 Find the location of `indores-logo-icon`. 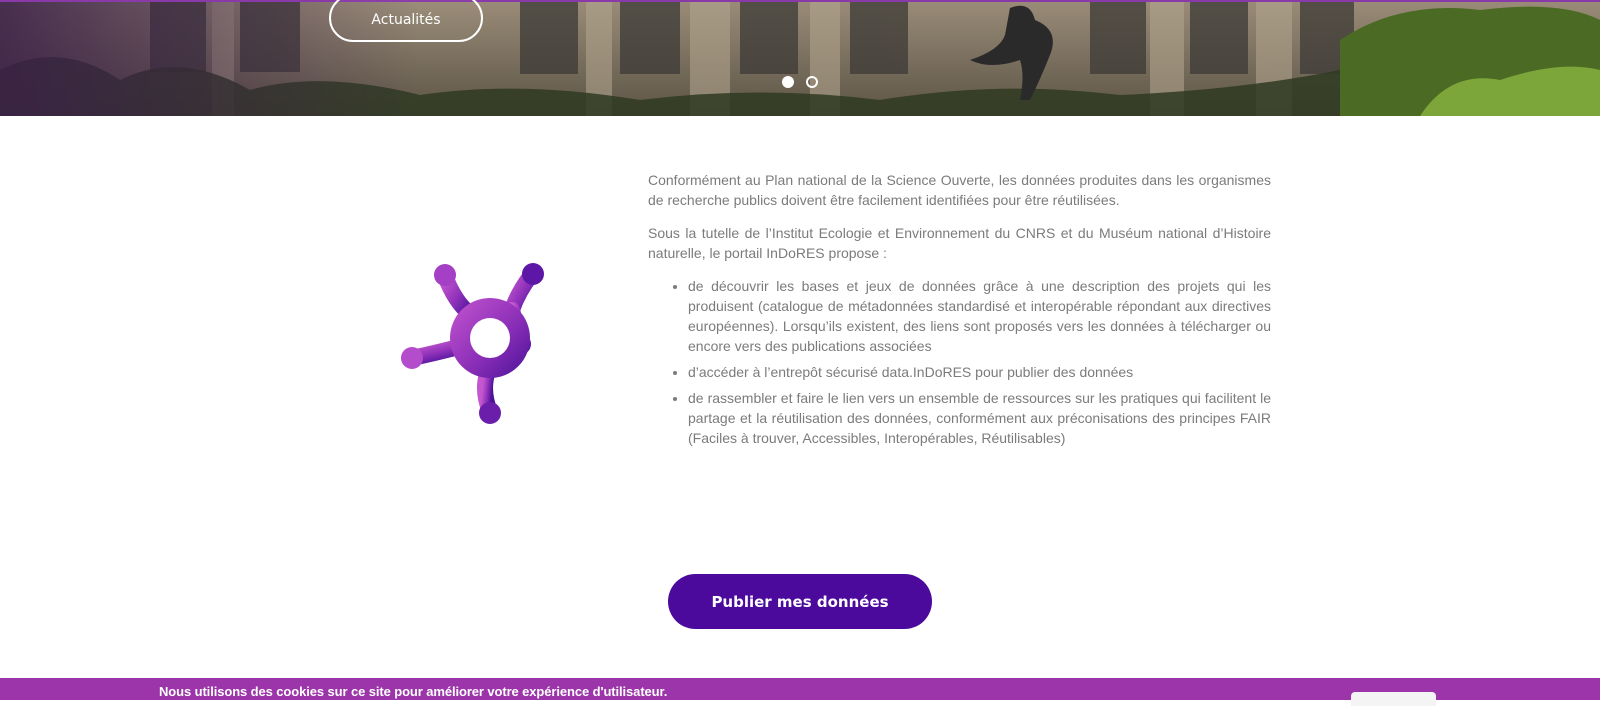

indores-logo-icon is located at coordinates (472, 343).